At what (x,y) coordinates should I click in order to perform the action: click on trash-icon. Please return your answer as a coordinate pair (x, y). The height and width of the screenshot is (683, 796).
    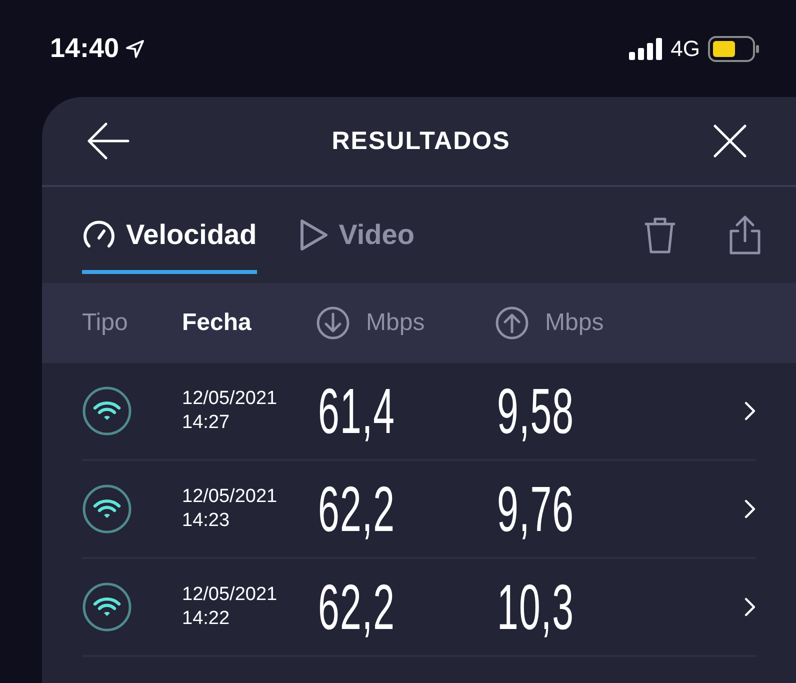
    Looking at the image, I should click on (660, 235).